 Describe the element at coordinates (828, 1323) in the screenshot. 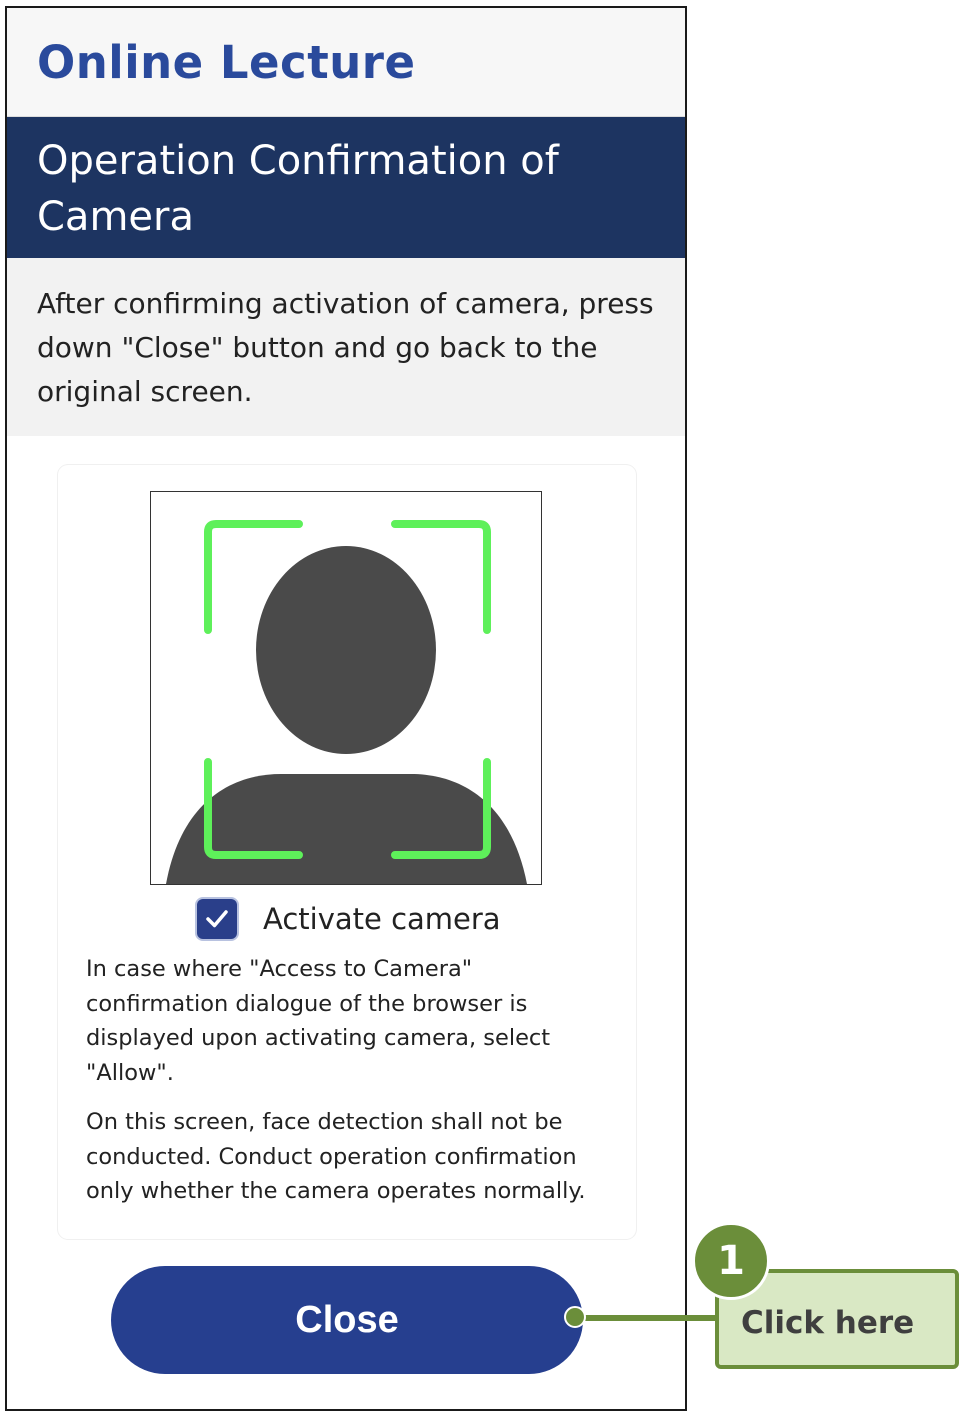

I see `callout-label: Click here` at that location.